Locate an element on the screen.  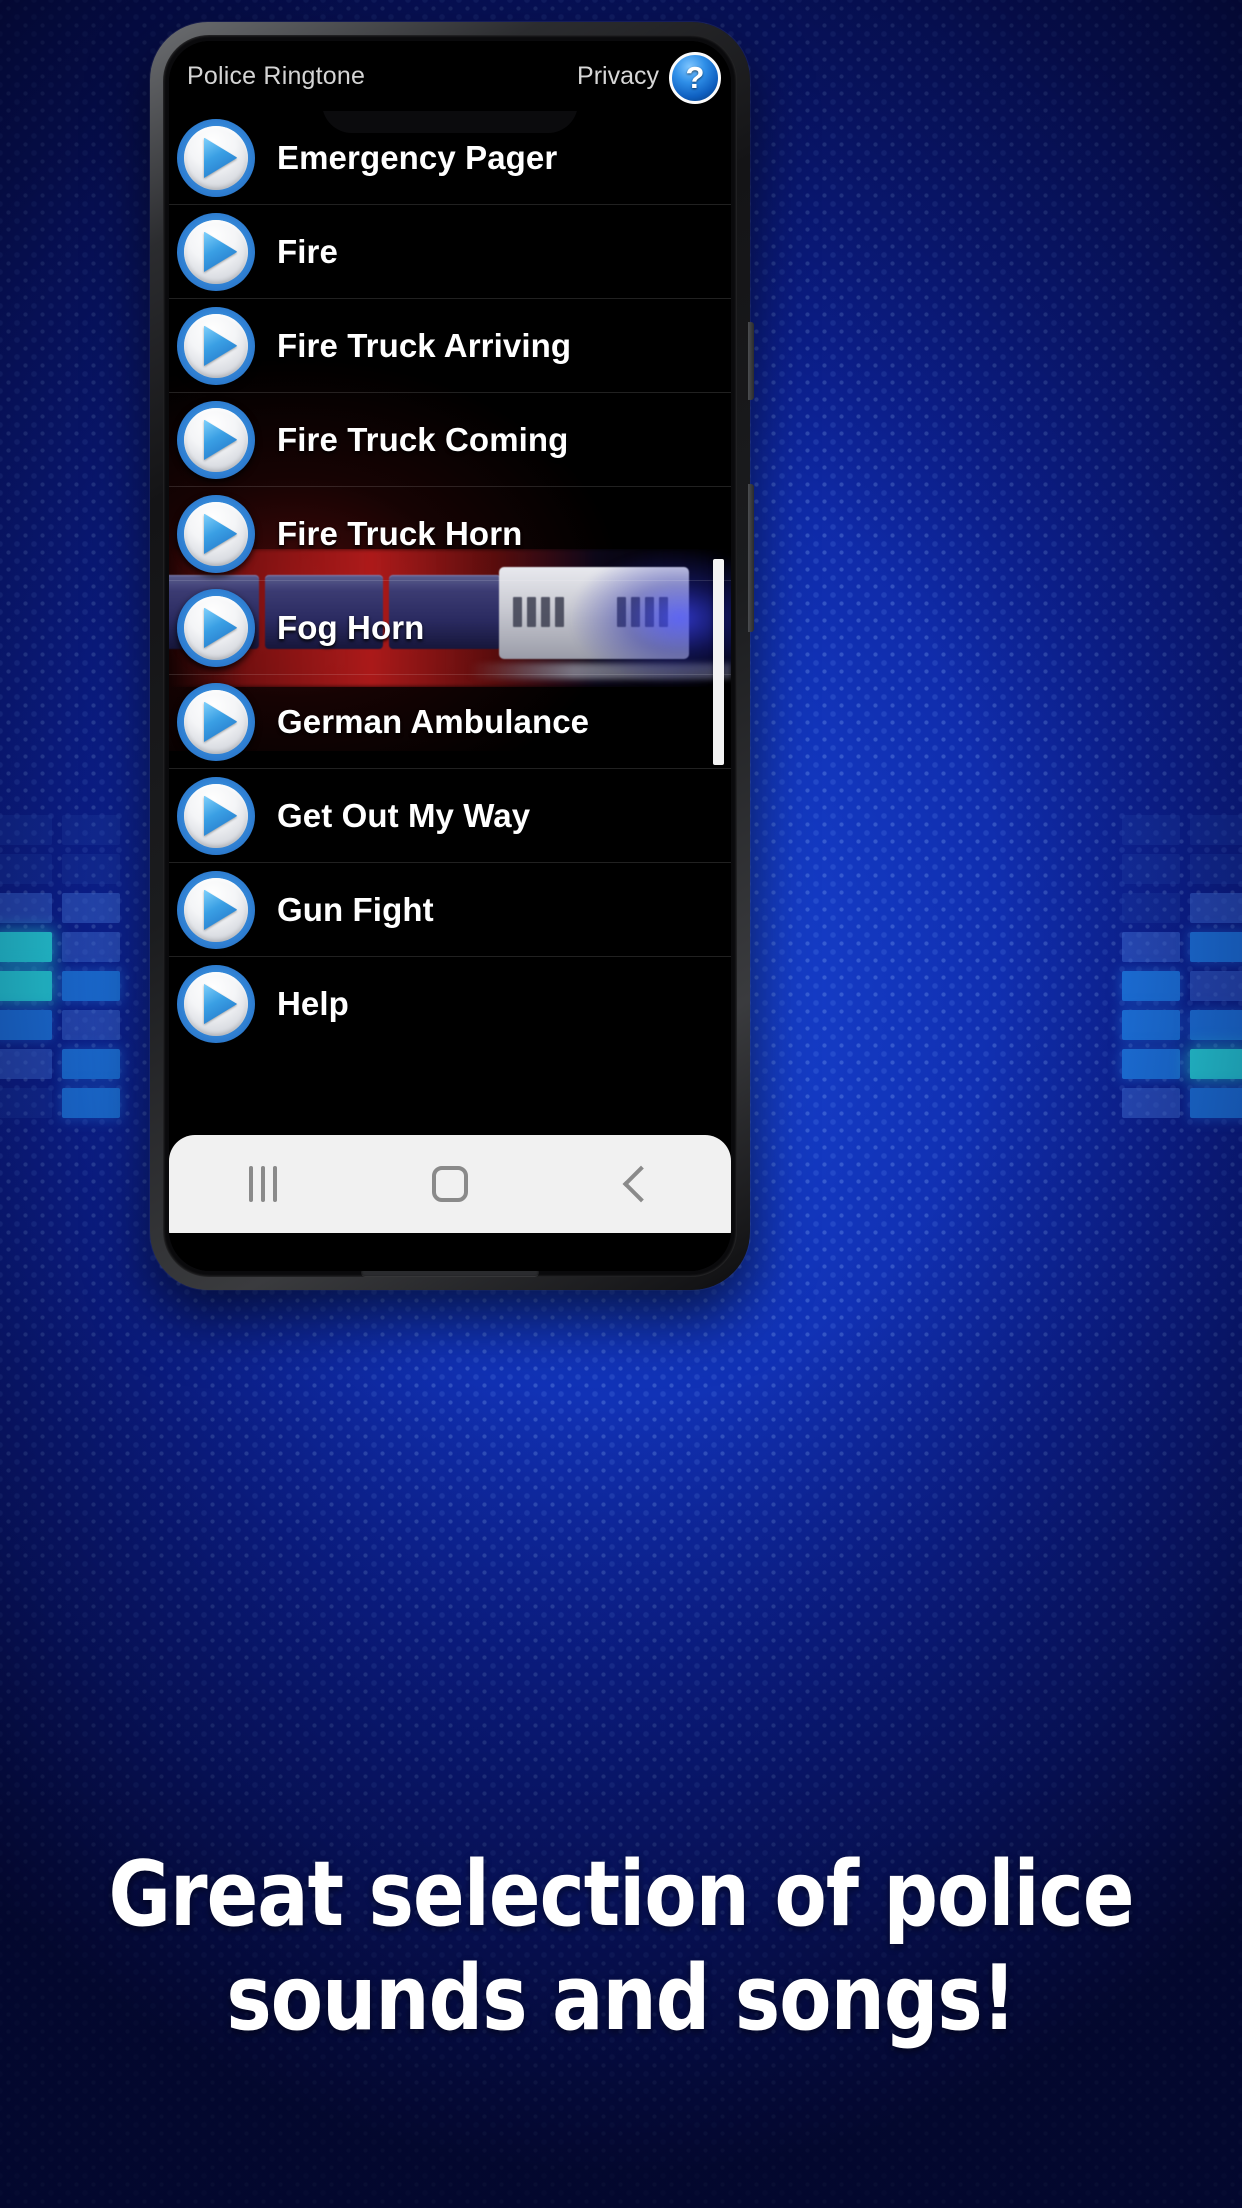
list-item-label: Fire is located at coordinates (307, 251).